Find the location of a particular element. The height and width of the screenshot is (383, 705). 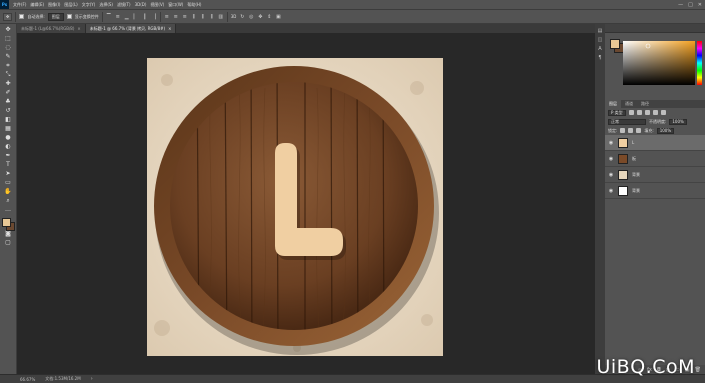

layer-name: 板 is located at coordinates (634, 159).